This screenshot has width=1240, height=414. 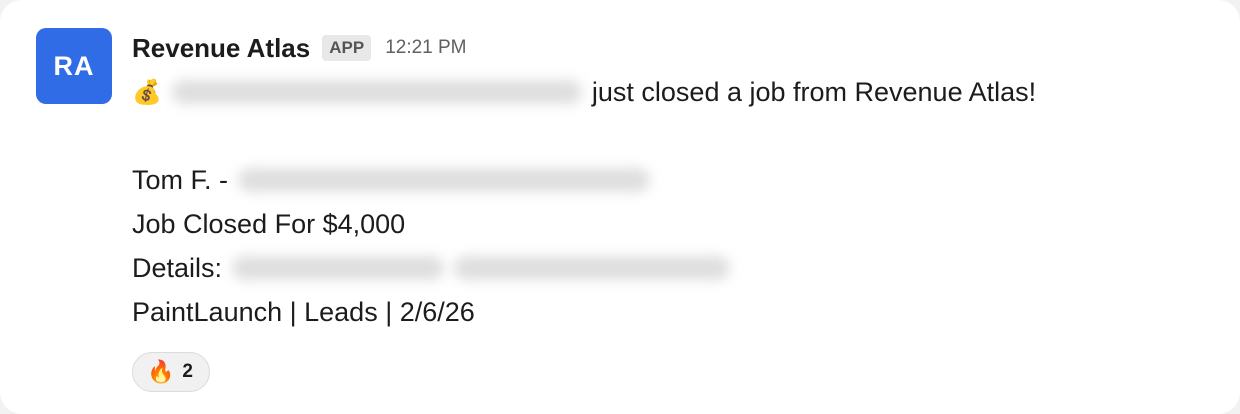 I want to click on source-text: PaintLaunch | Leads | 2/6/26, so click(x=303, y=311).